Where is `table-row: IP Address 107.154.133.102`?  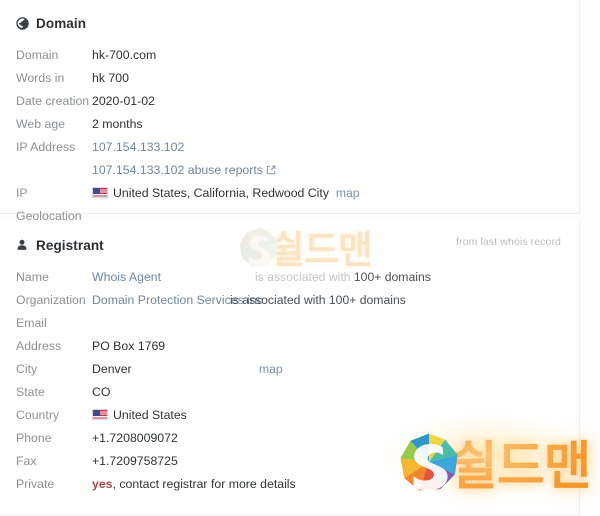
table-row: IP Address 107.154.133.102 is located at coordinates (289, 147).